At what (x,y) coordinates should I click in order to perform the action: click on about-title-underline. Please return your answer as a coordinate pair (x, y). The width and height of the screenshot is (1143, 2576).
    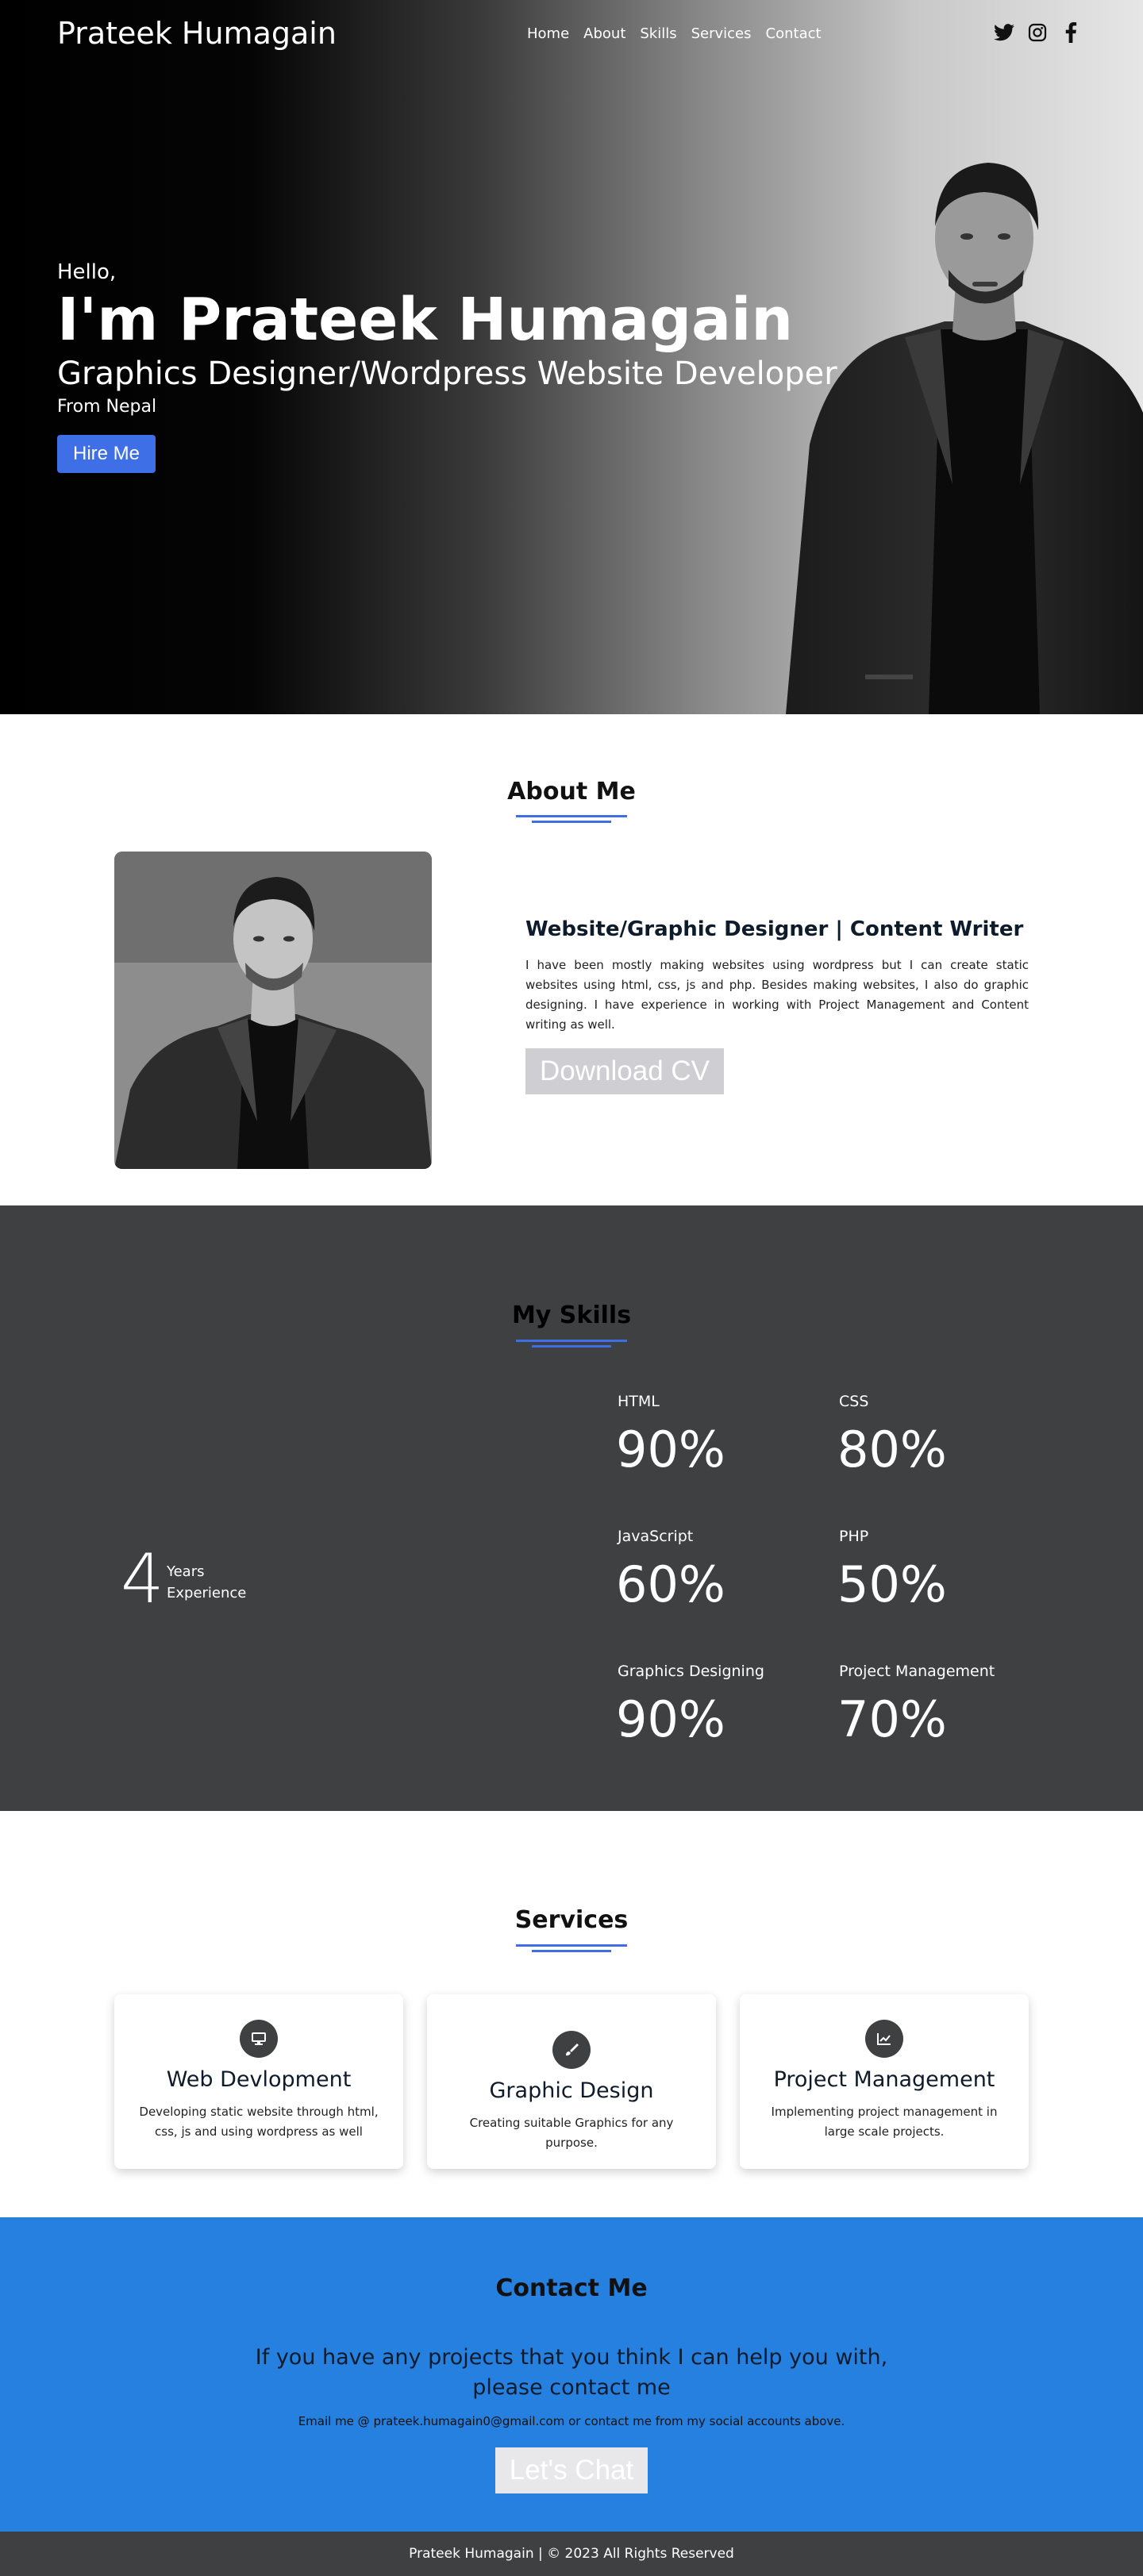
    Looking at the image, I should click on (571, 819).